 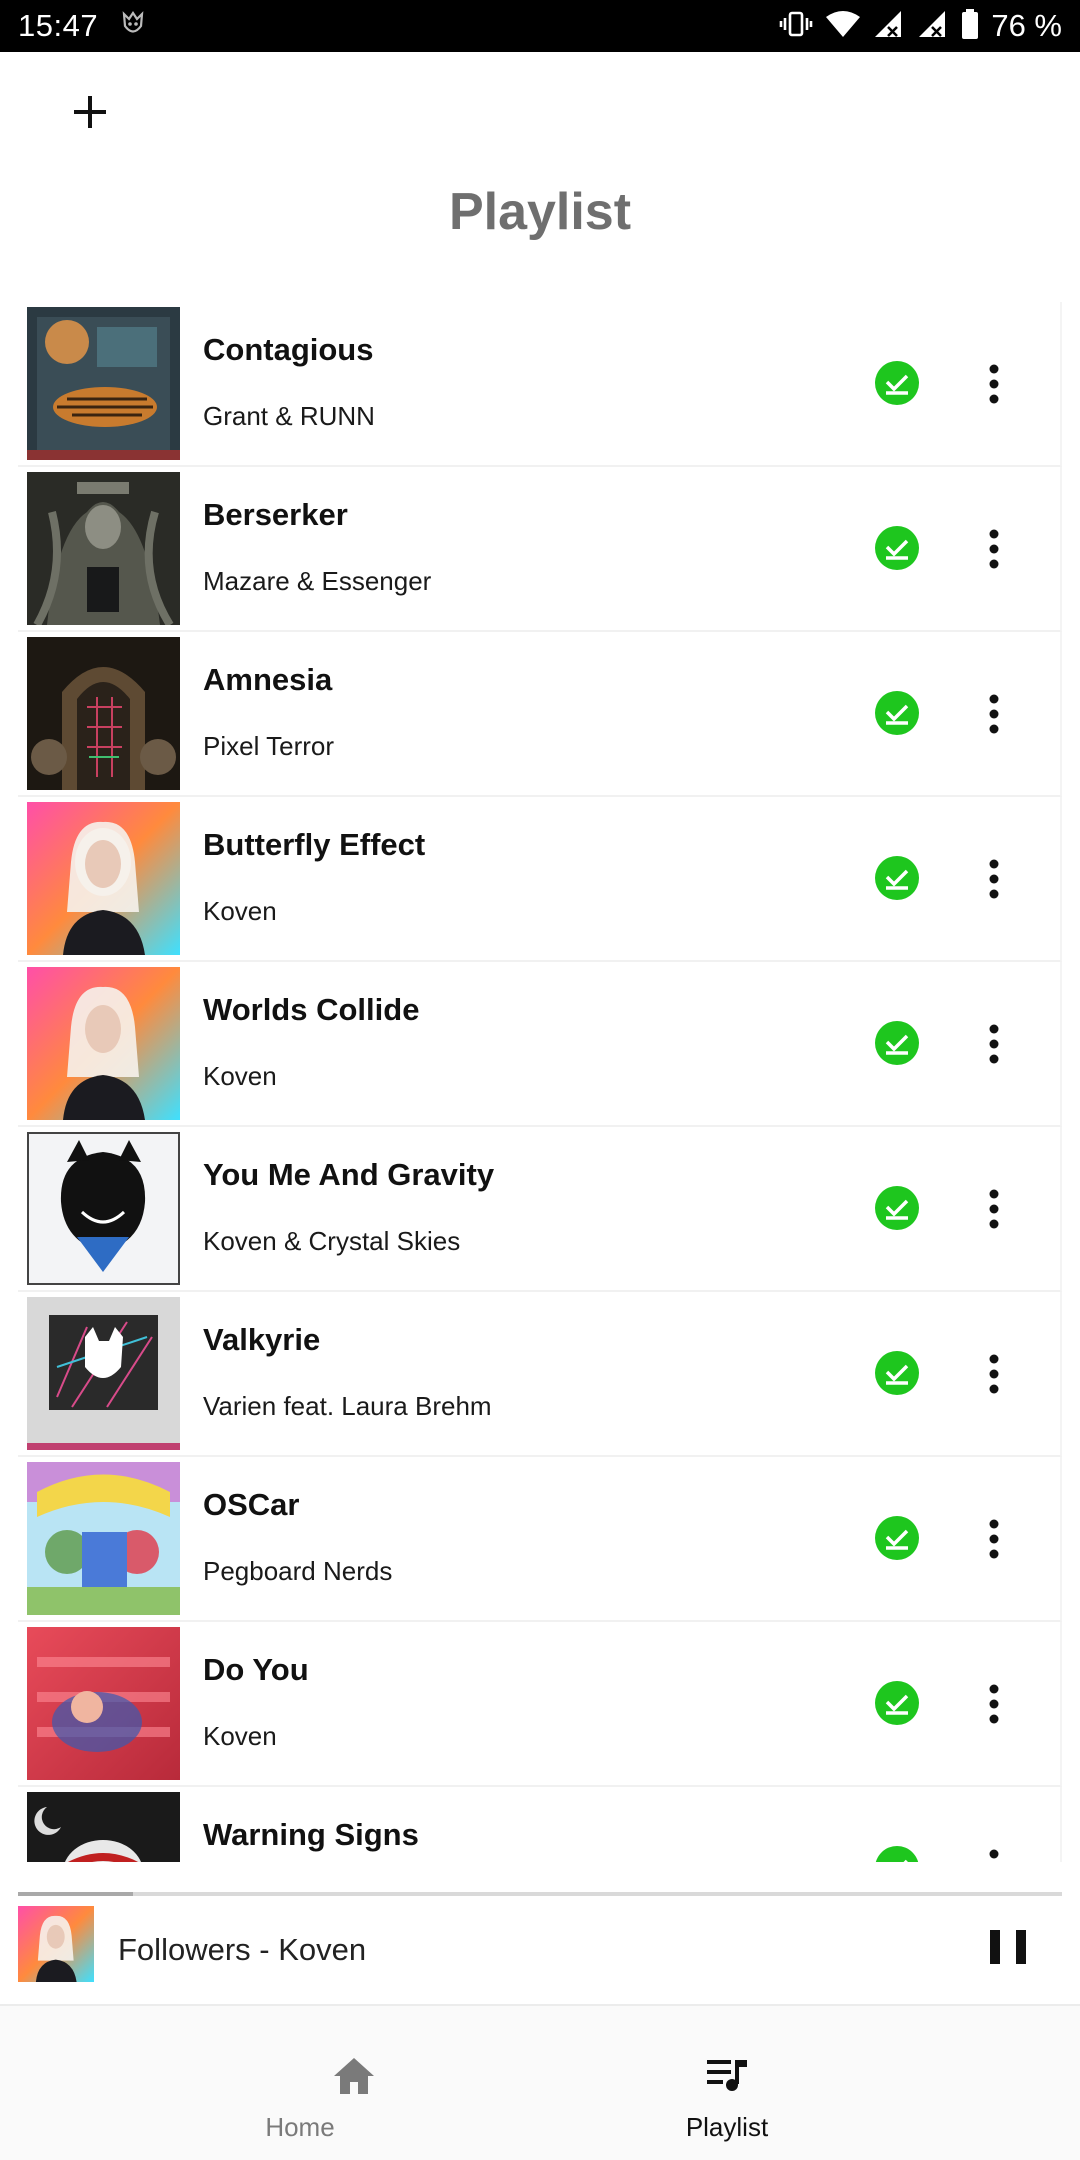 I want to click on pause-icon, so click(x=995, y=1947).